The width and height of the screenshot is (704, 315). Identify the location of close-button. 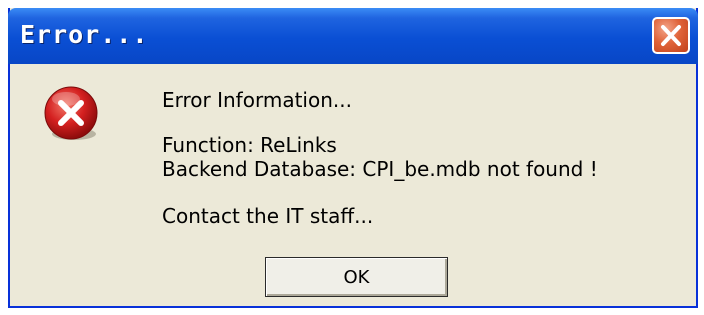
(671, 35).